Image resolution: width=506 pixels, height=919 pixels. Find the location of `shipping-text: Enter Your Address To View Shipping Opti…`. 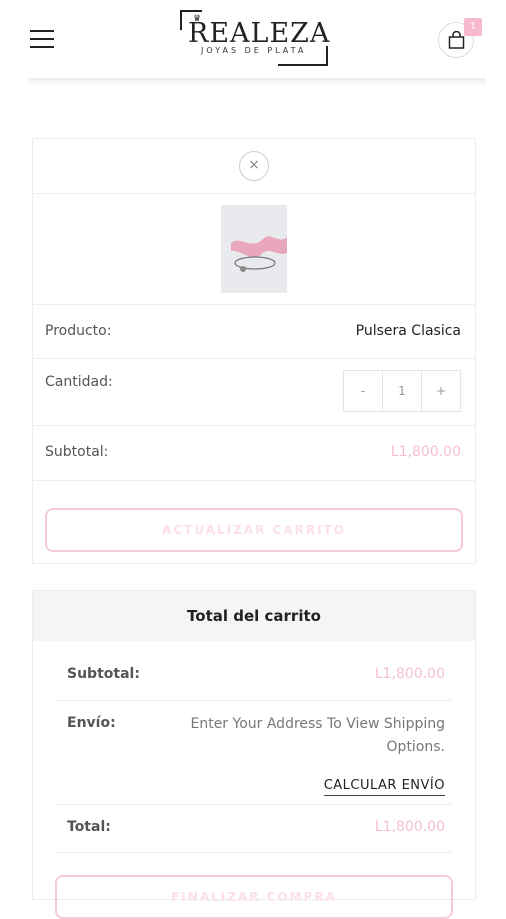

shipping-text: Enter Your Address To View Shipping Opti… is located at coordinates (317, 735).